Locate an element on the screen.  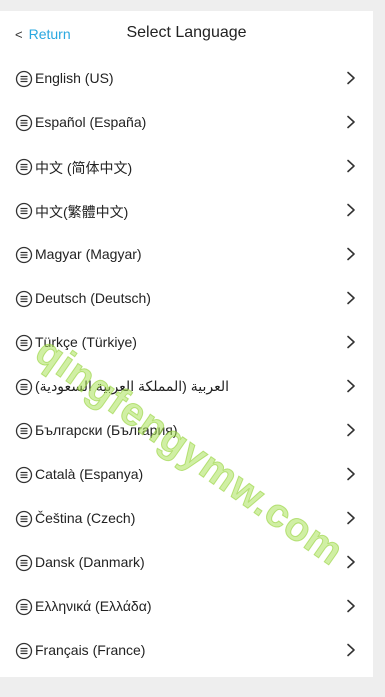
language-item: Català (Espanya) is located at coordinates (186, 475).